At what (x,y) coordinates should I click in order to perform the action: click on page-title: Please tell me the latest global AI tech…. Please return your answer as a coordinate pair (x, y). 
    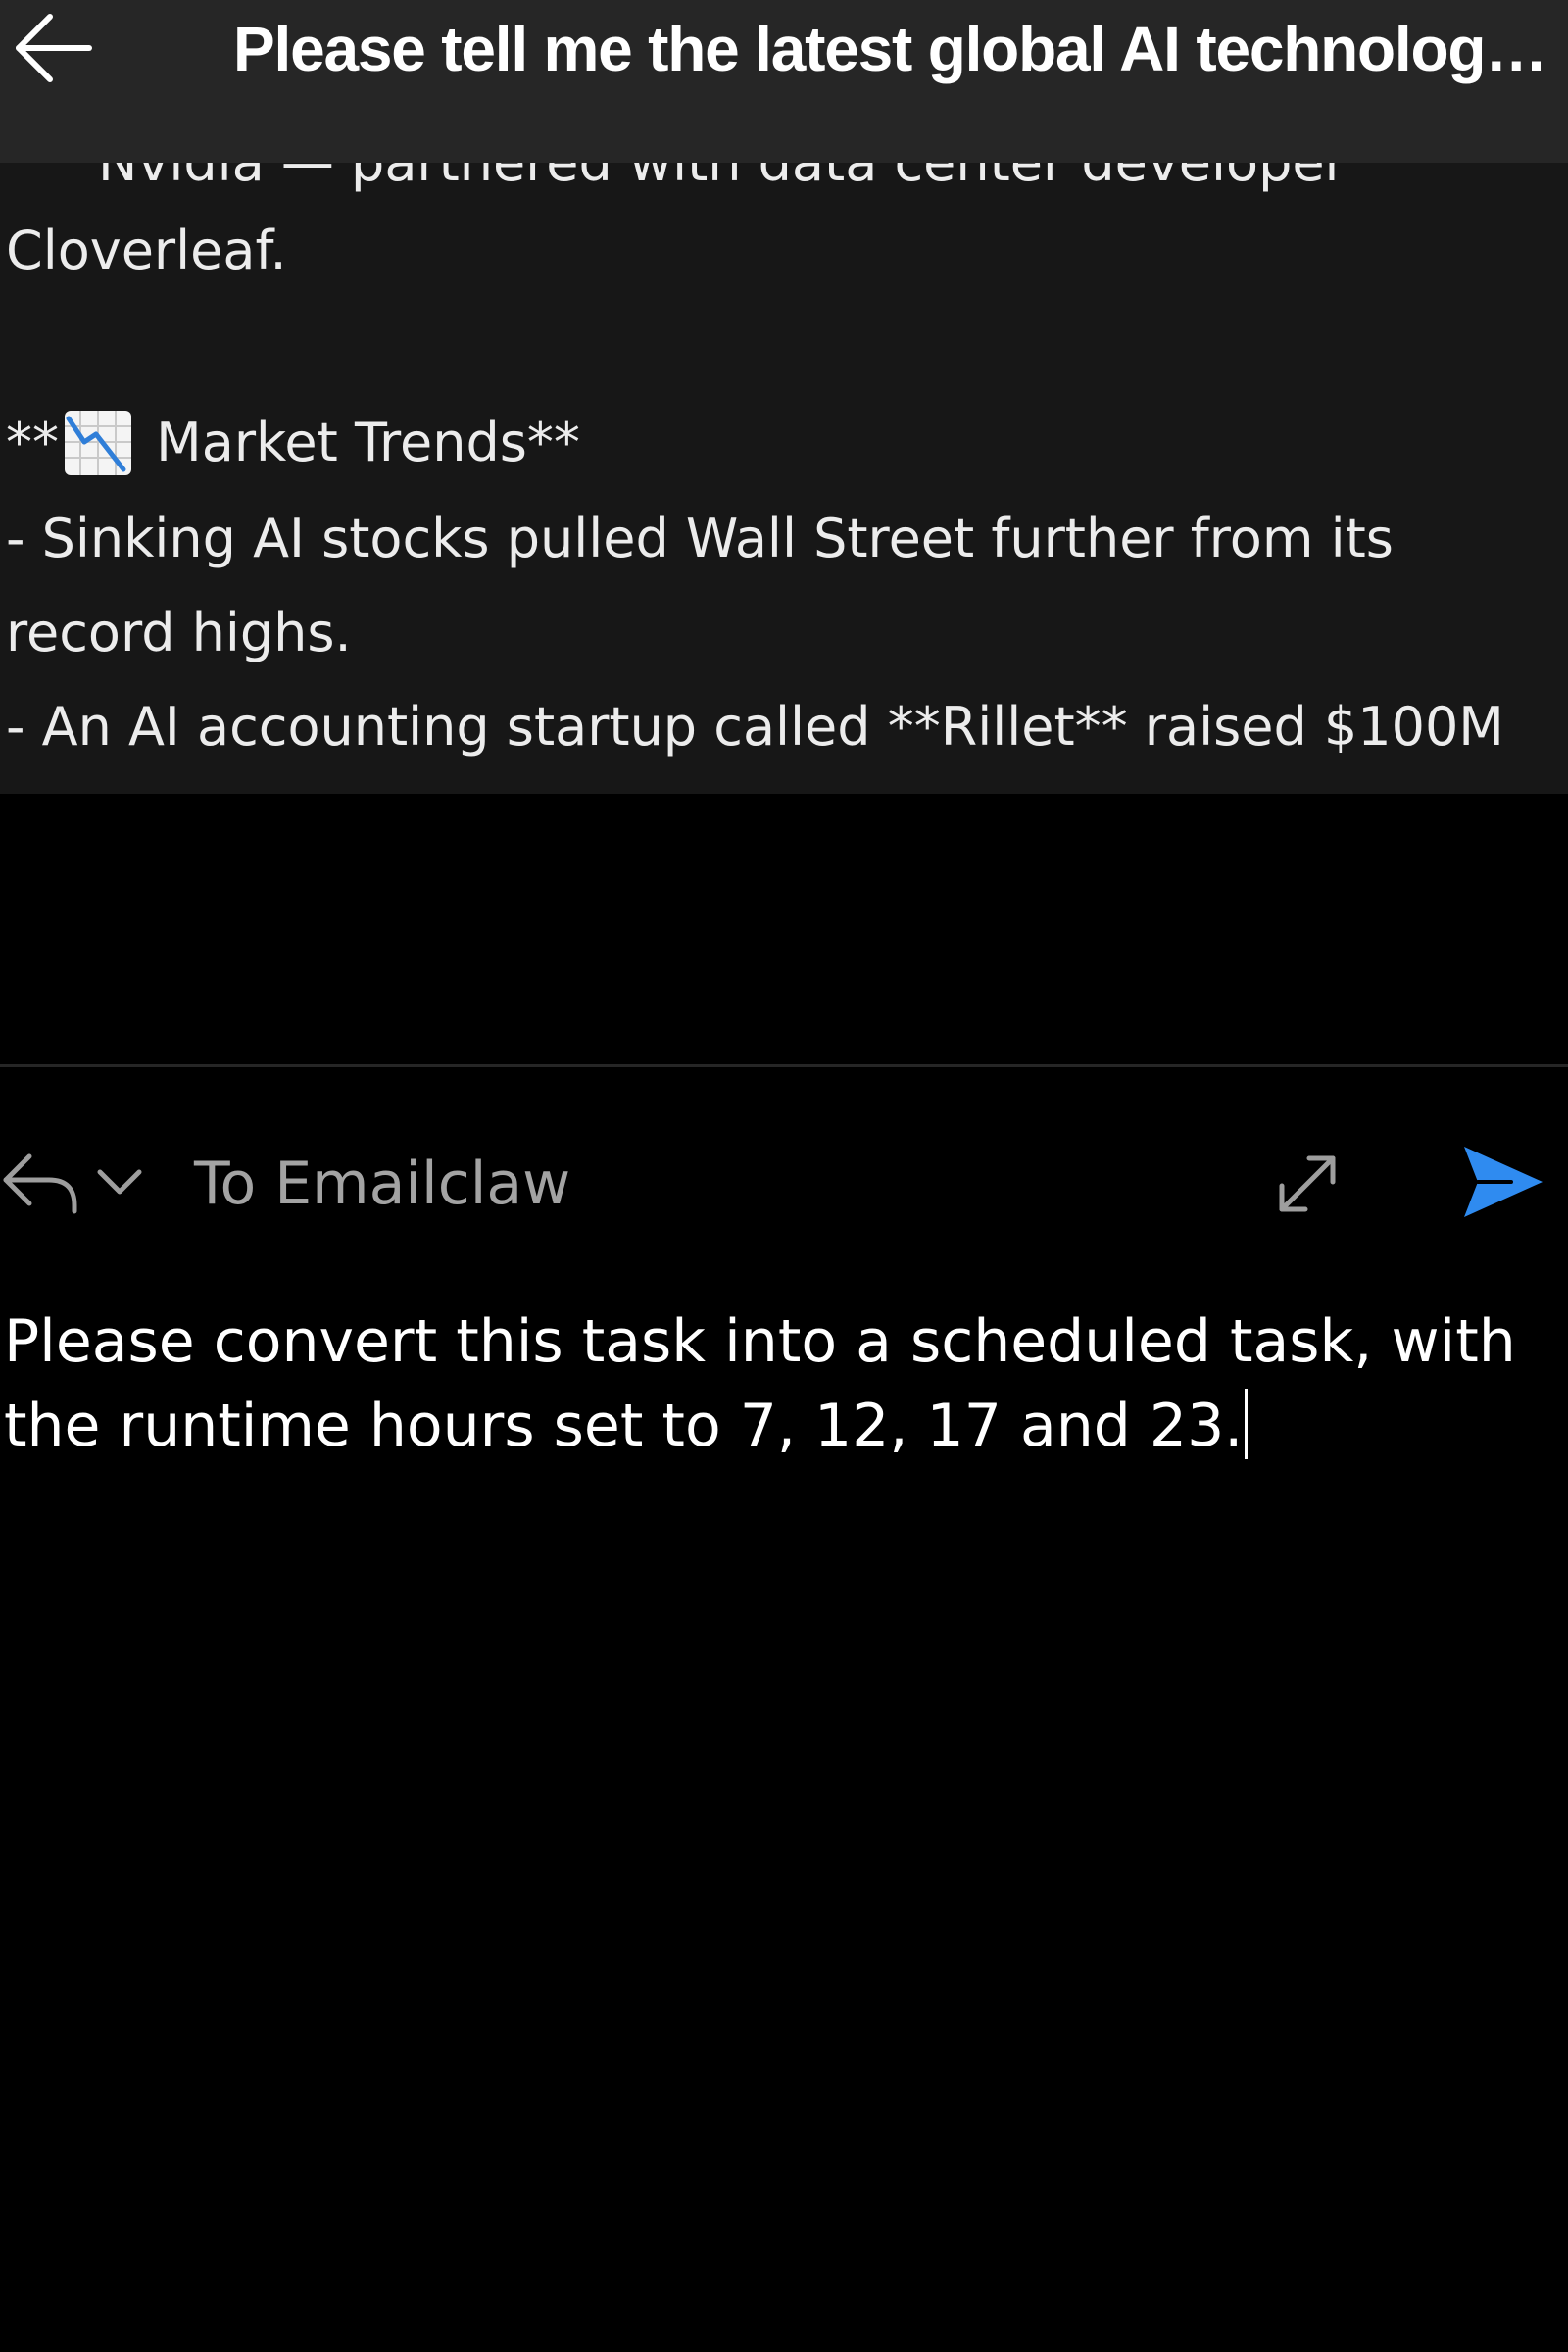
    Looking at the image, I should click on (892, 49).